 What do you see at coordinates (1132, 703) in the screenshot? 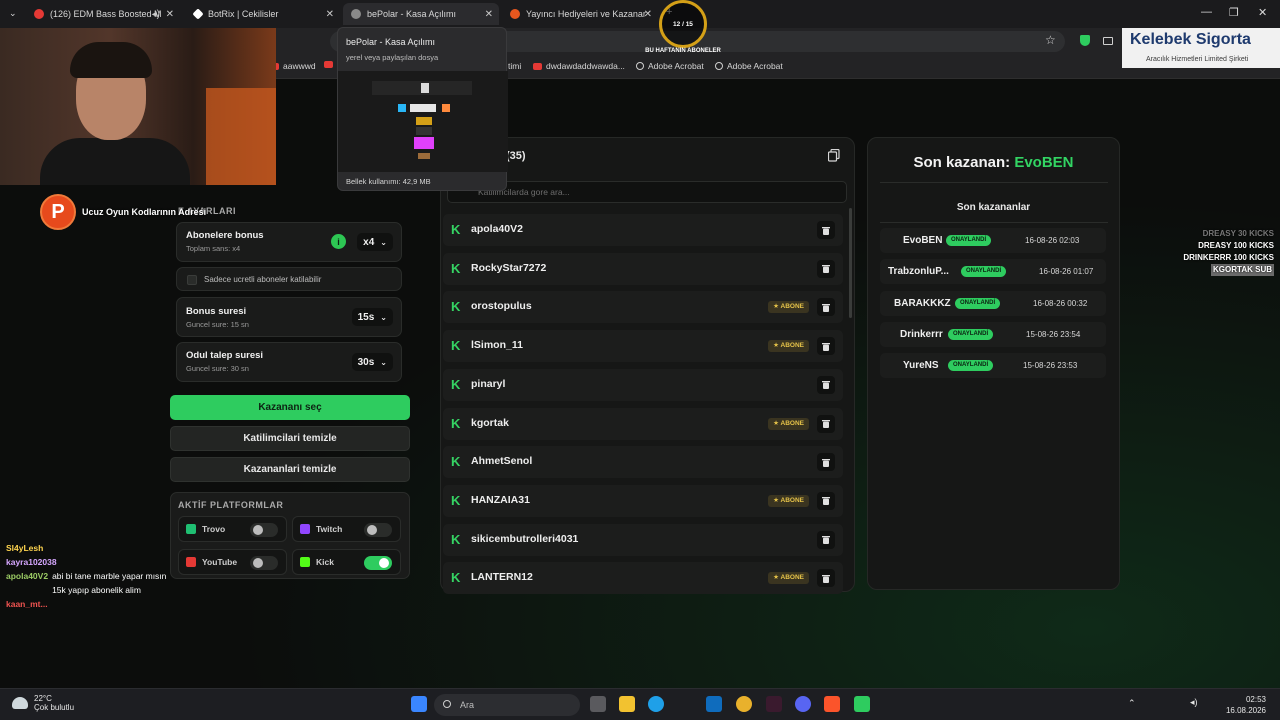
I see `tray-chevron-icon: ⌃` at bounding box center [1132, 703].